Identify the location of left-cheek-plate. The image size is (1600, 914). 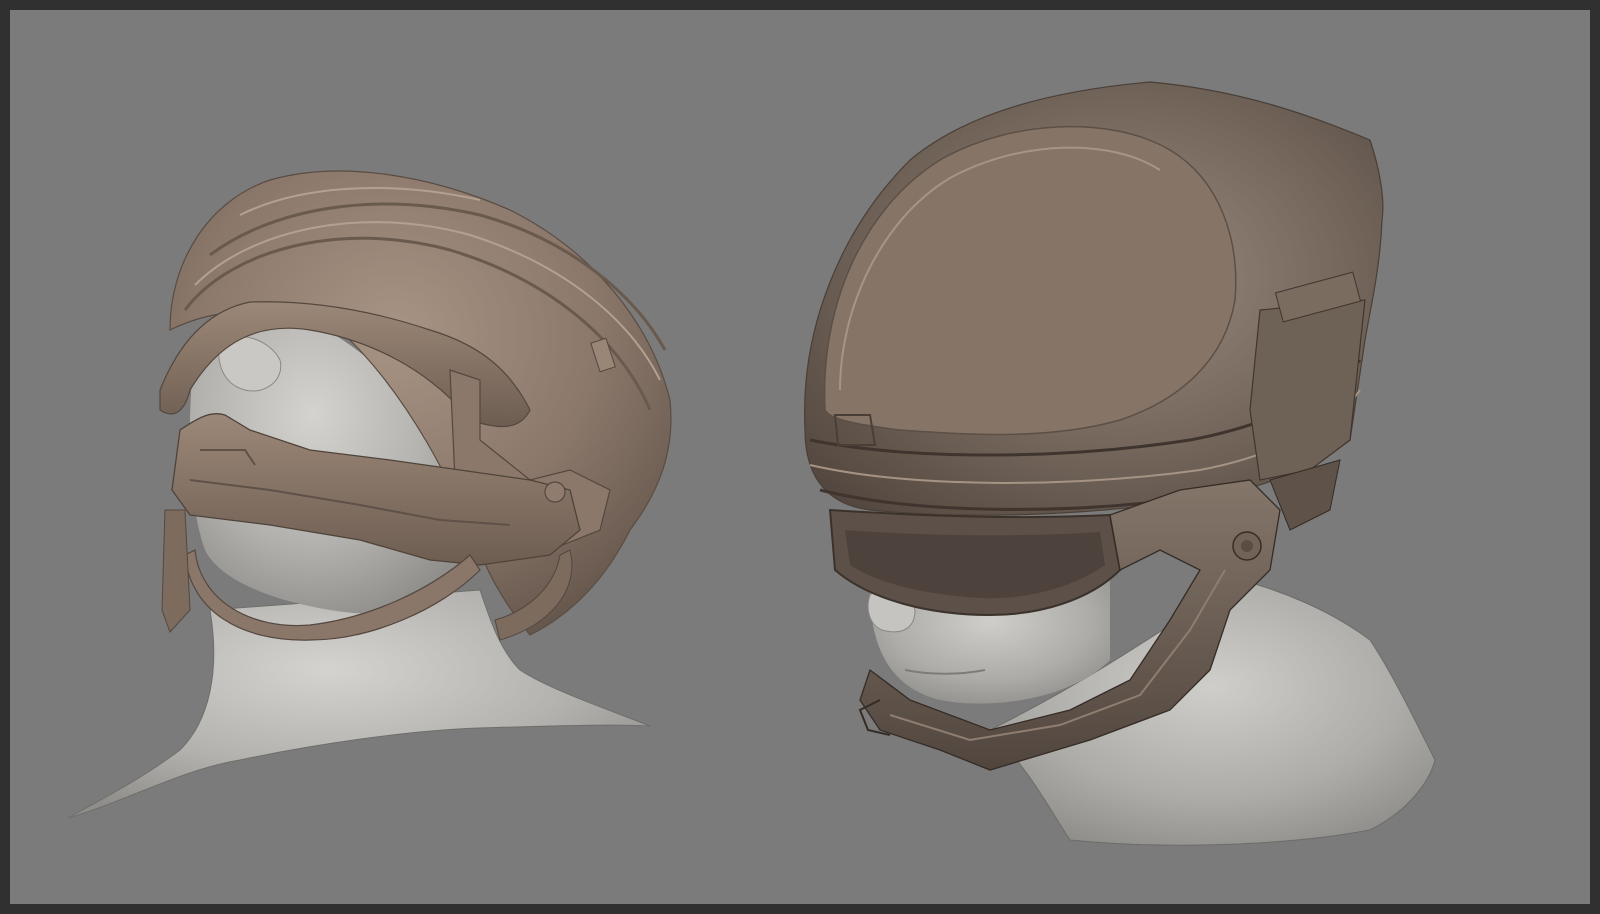
(176, 571).